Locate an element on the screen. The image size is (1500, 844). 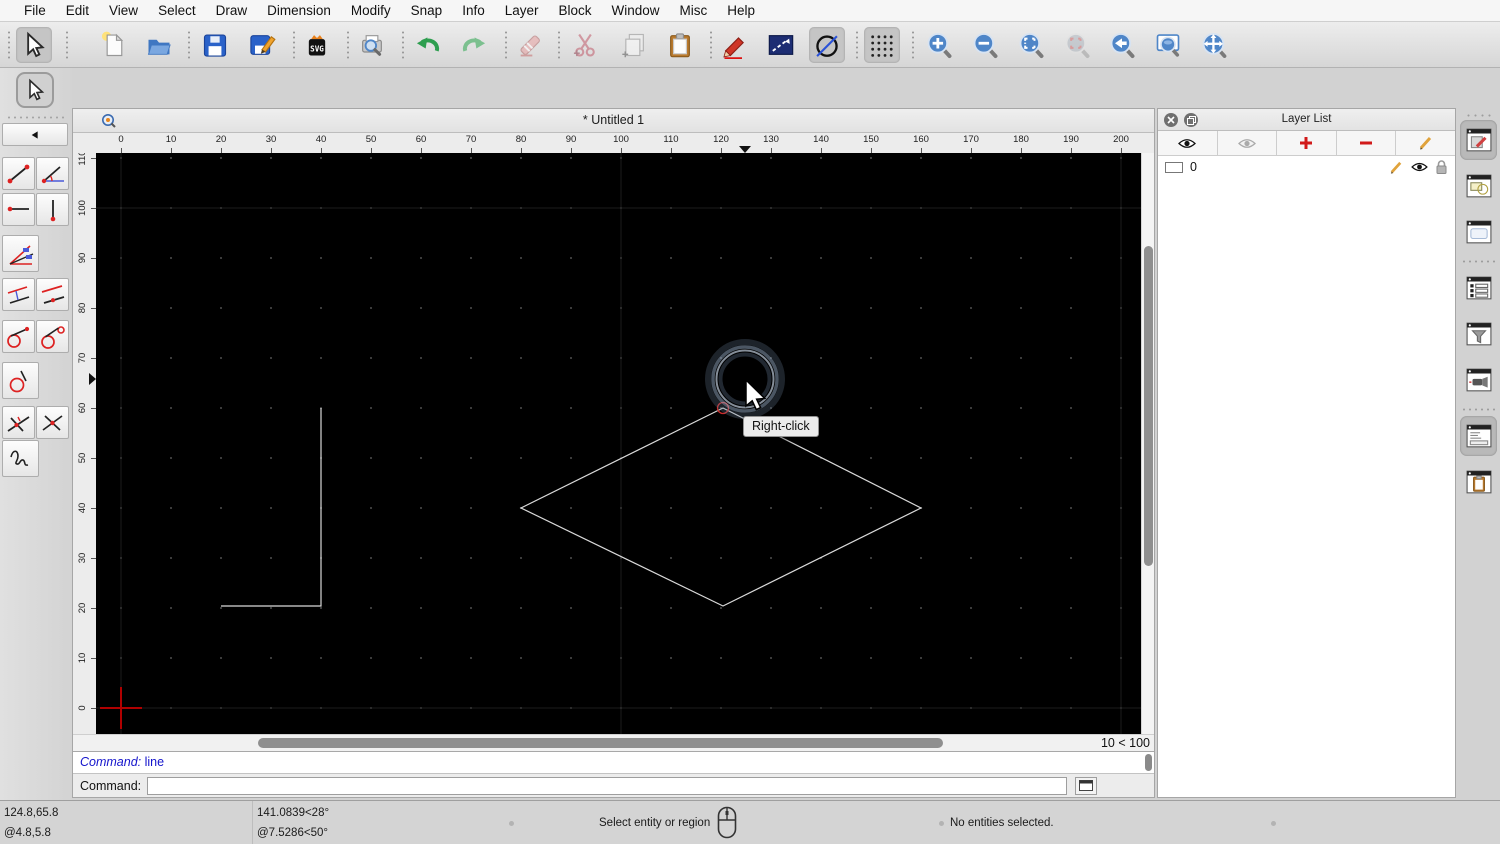
copy-button is located at coordinates (634, 45).